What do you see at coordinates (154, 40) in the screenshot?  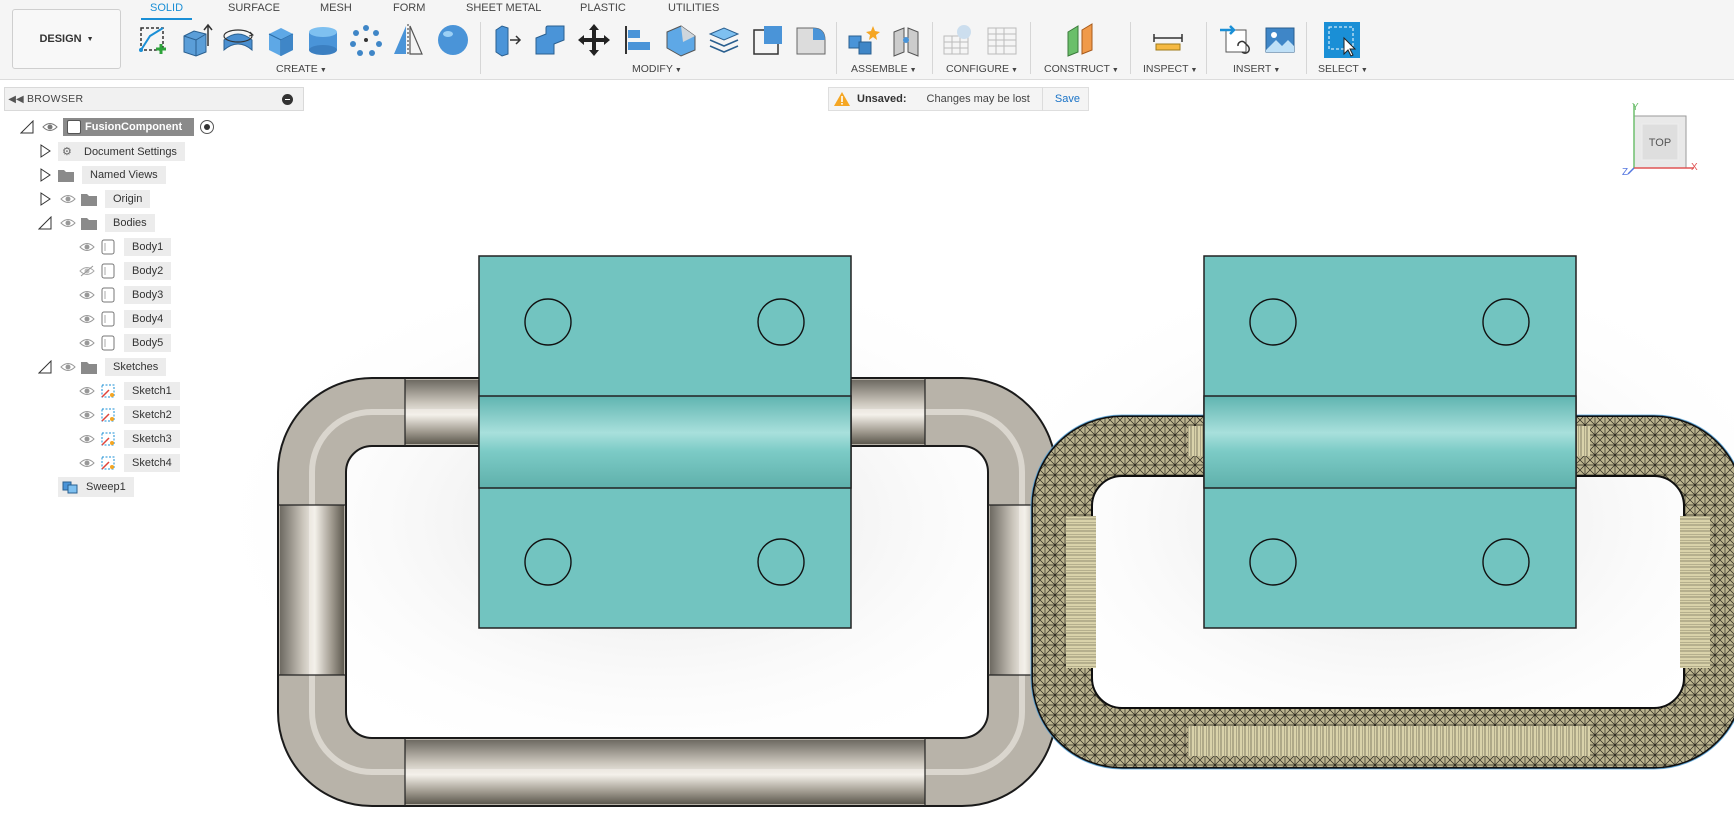 I see `create-sketch-icon` at bounding box center [154, 40].